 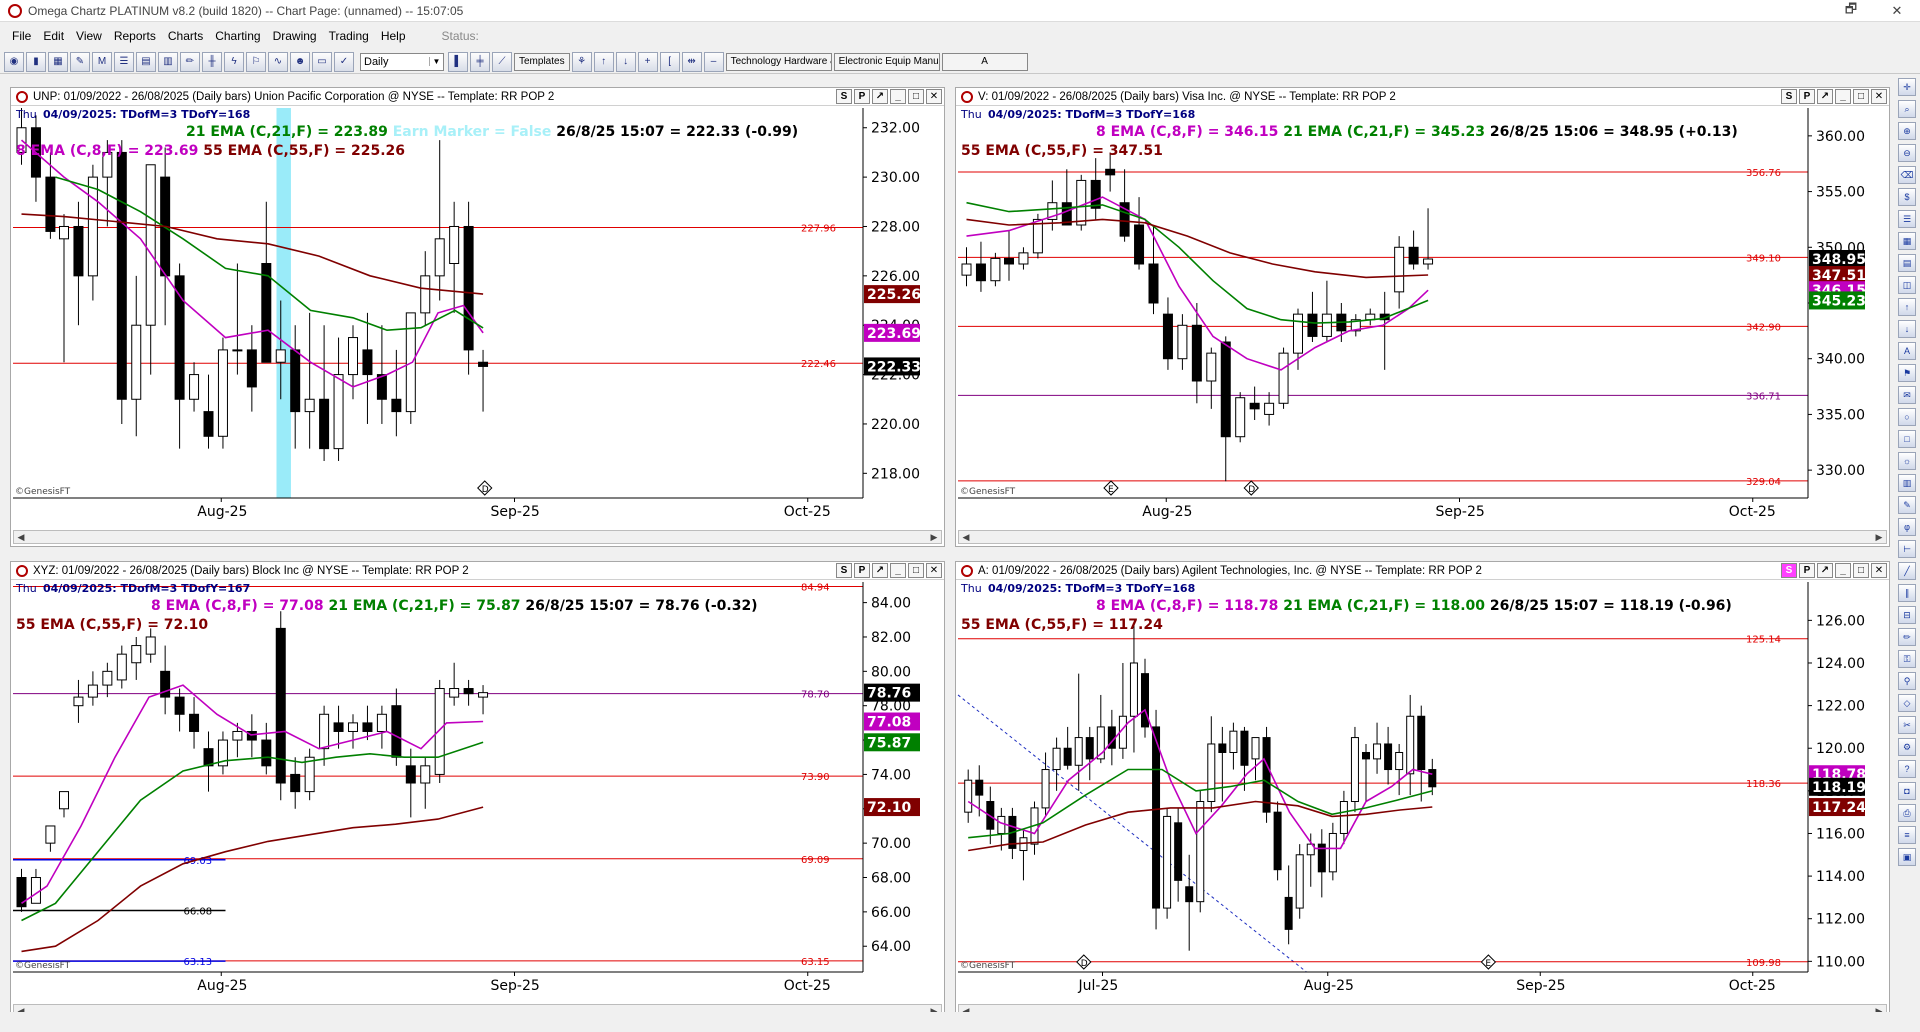 I want to click on chat-icon: ☻, so click(x=300, y=61).